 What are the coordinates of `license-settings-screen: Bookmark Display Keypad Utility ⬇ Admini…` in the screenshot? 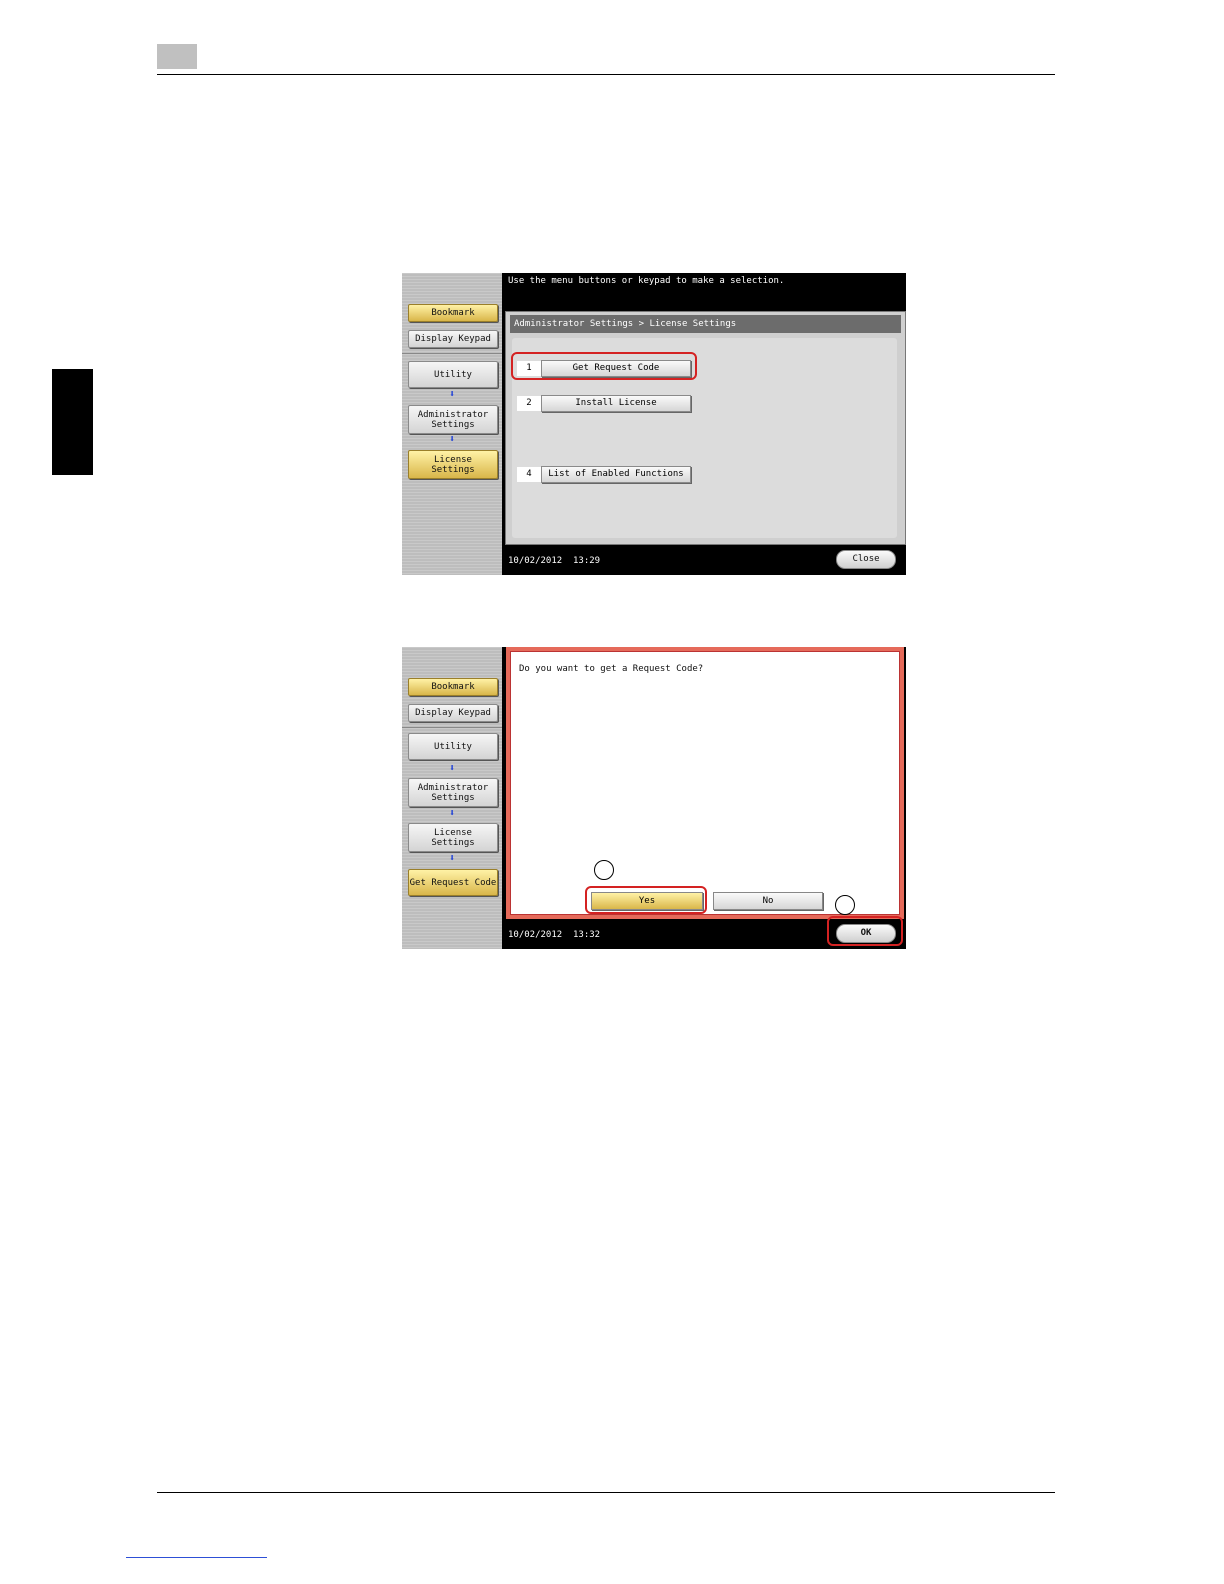 It's located at (654, 424).